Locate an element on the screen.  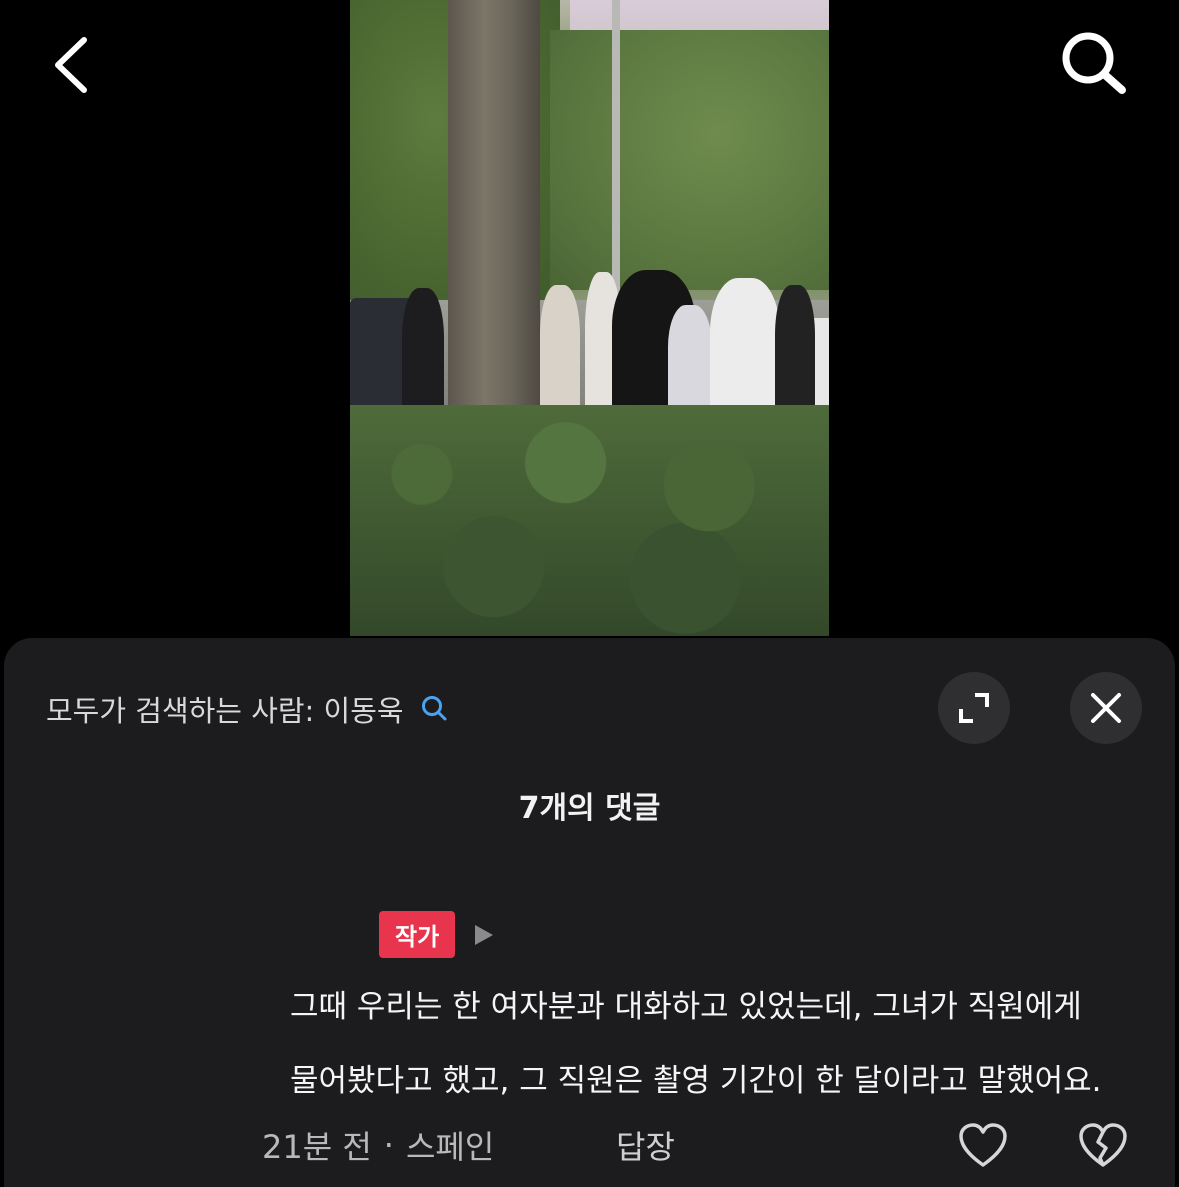
comment-author-row: 작가 is located at coordinates (437, 934).